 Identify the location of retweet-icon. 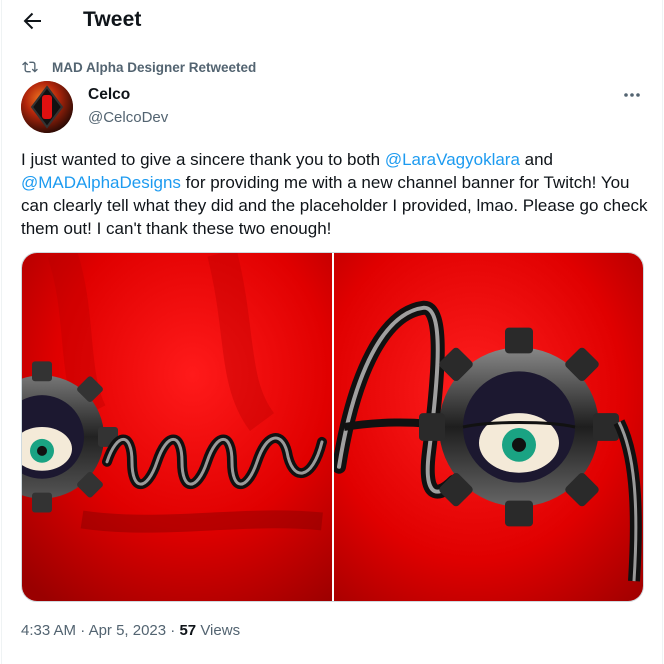
(30, 67).